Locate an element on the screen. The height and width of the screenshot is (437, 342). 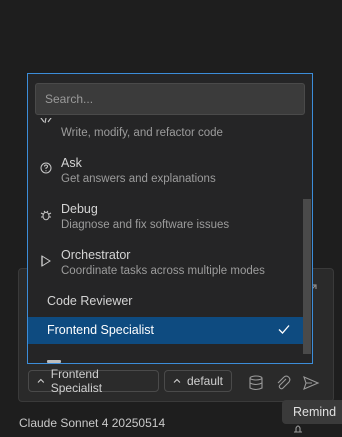
search-input is located at coordinates (170, 99).